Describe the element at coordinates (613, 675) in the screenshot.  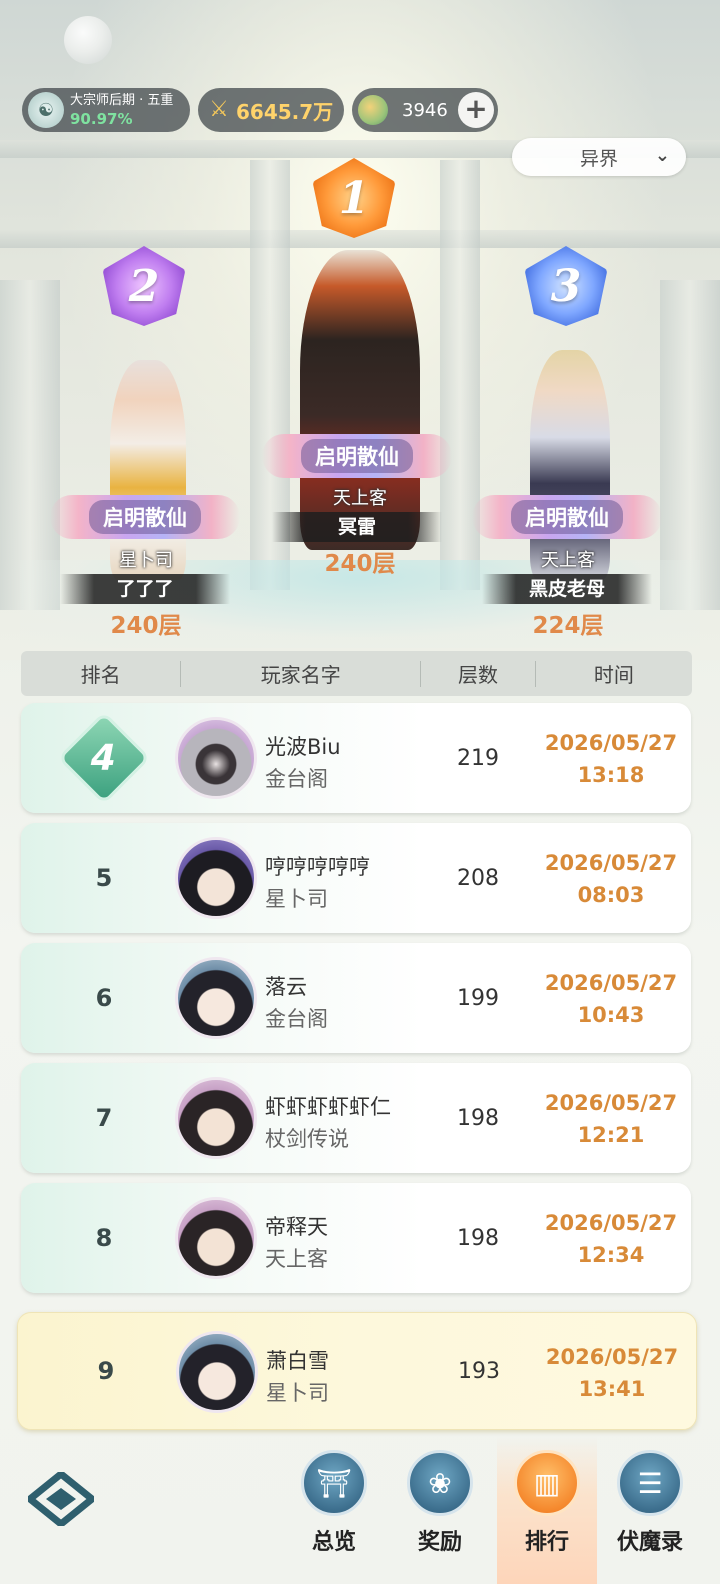
I see `header-time: 时间` at that location.